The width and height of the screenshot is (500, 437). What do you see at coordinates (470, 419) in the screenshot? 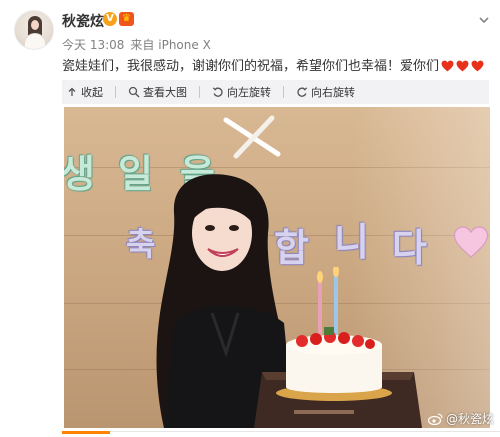
I see `watermark-text: @秋瓷炫` at bounding box center [470, 419].